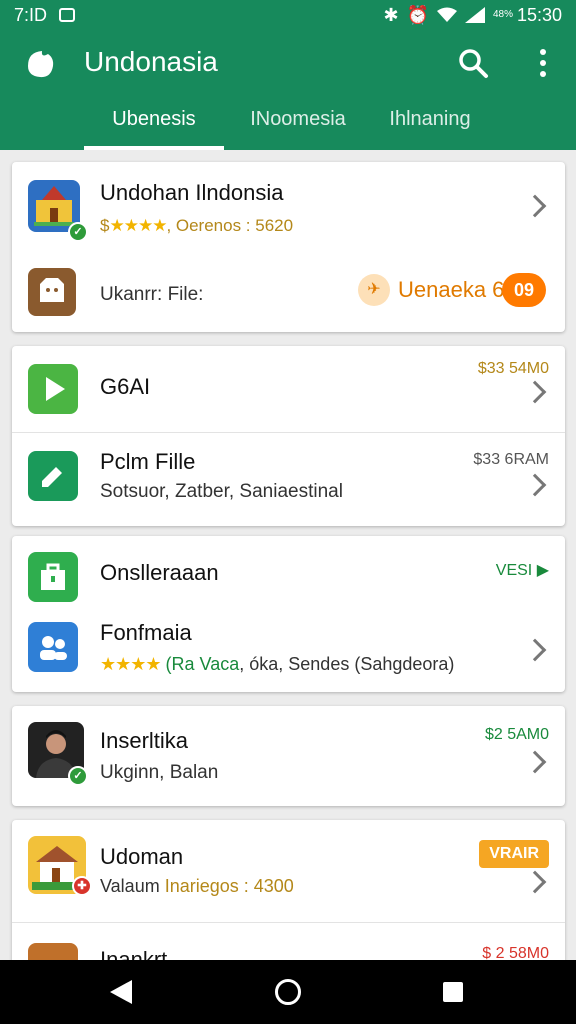 This screenshot has width=576, height=1024. Describe the element at coordinates (53, 389) in the screenshot. I see `play-icon` at that location.